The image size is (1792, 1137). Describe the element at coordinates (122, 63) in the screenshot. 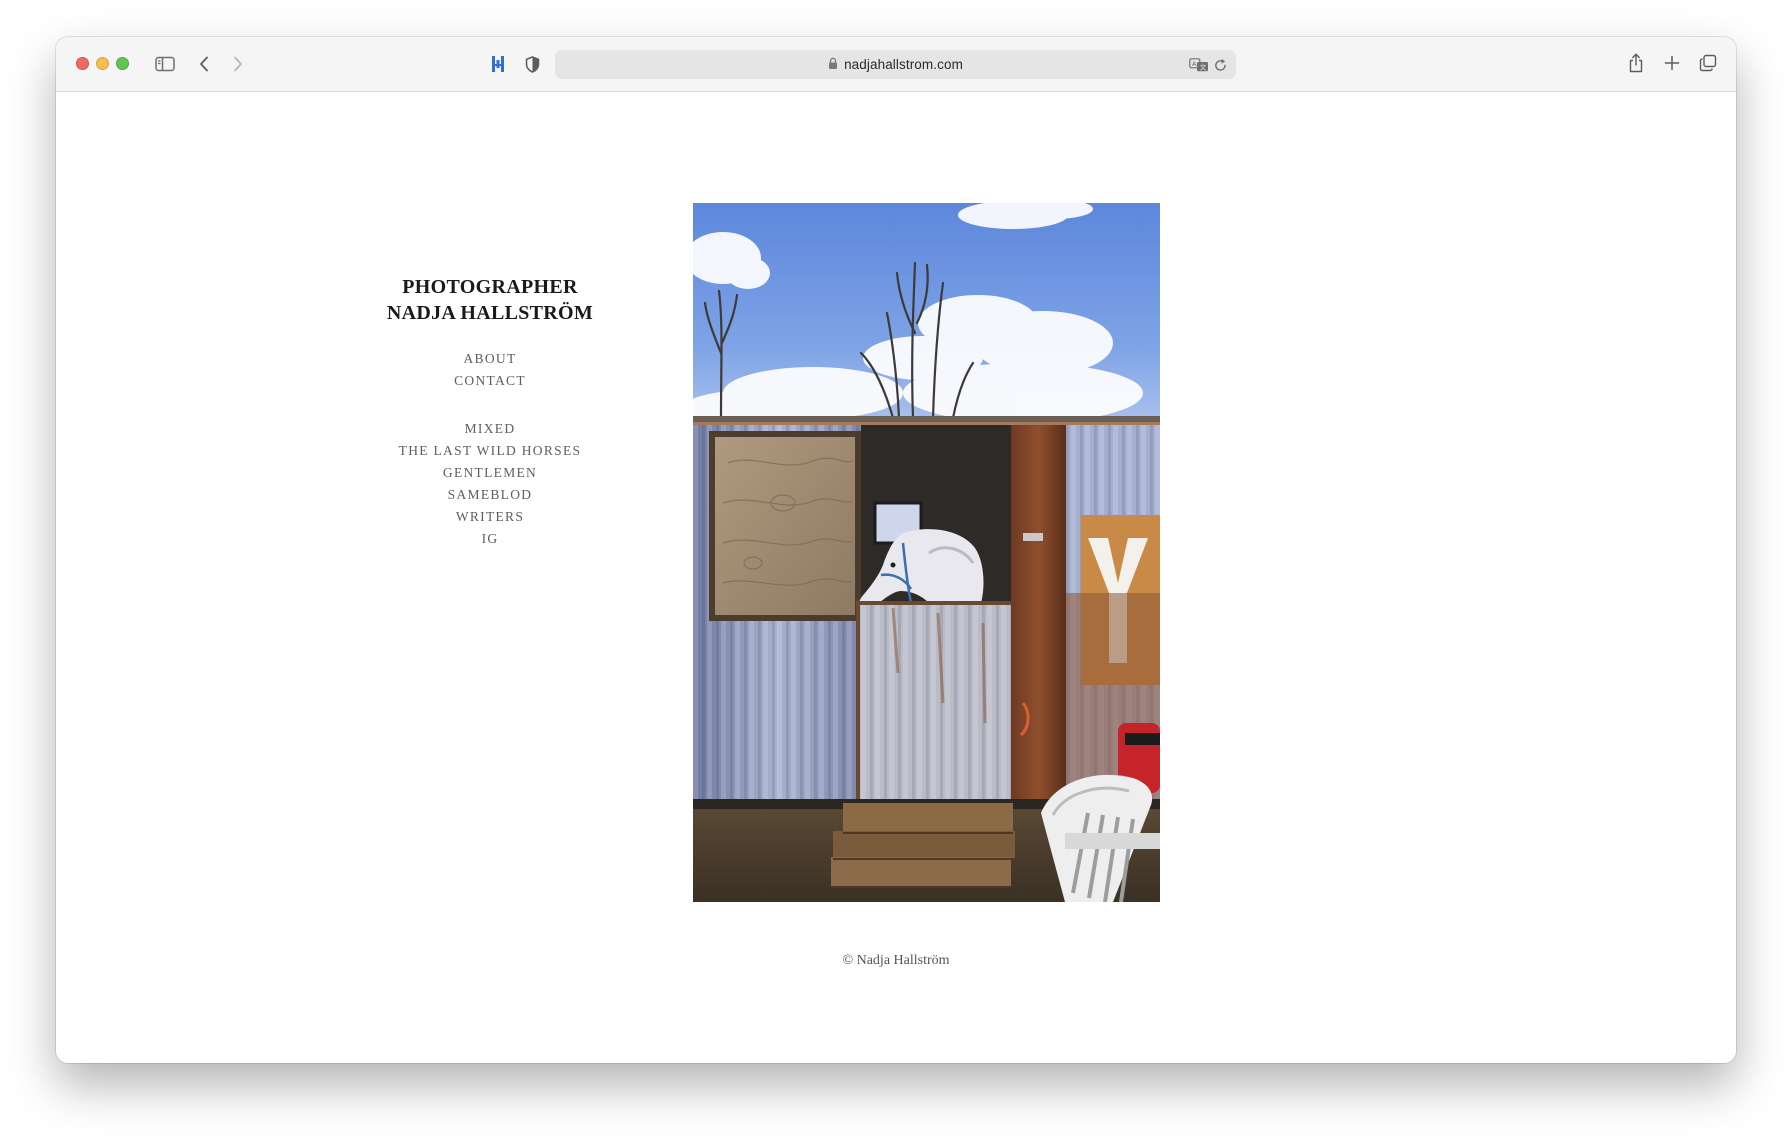

I see `zoom-window-button` at that location.